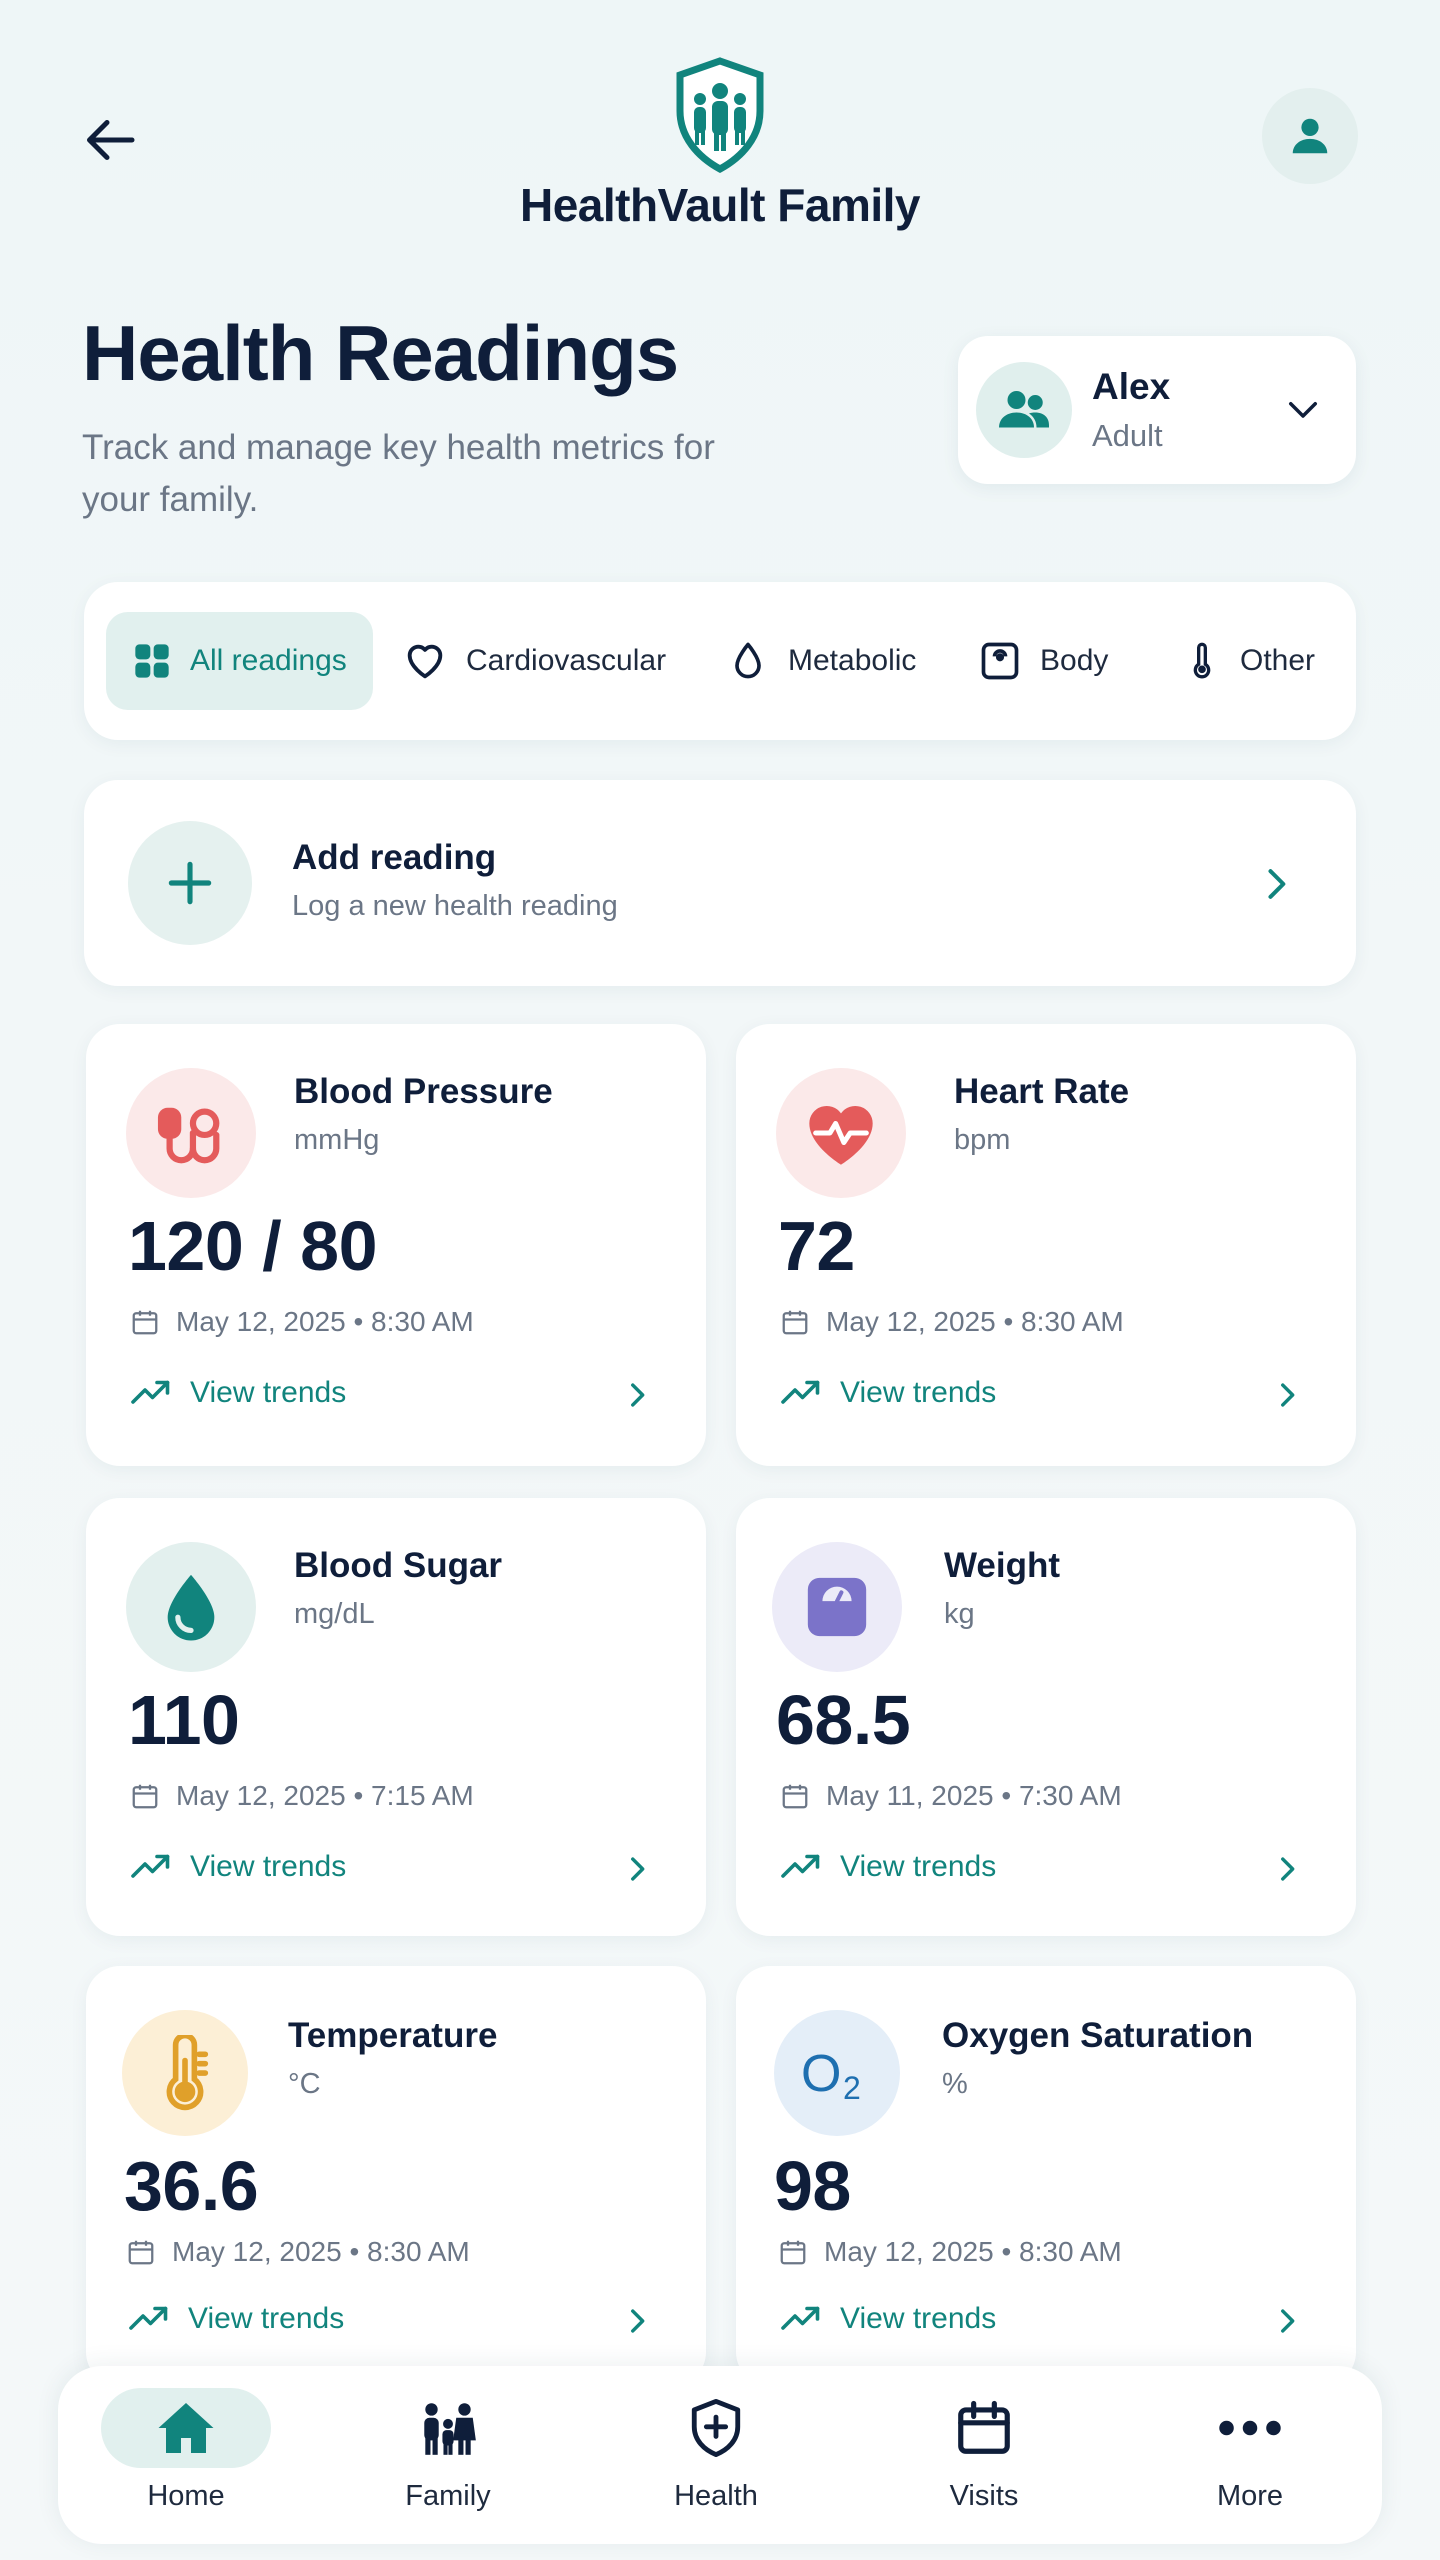  Describe the element at coordinates (152, 661) in the screenshot. I see `grid-icon` at that location.